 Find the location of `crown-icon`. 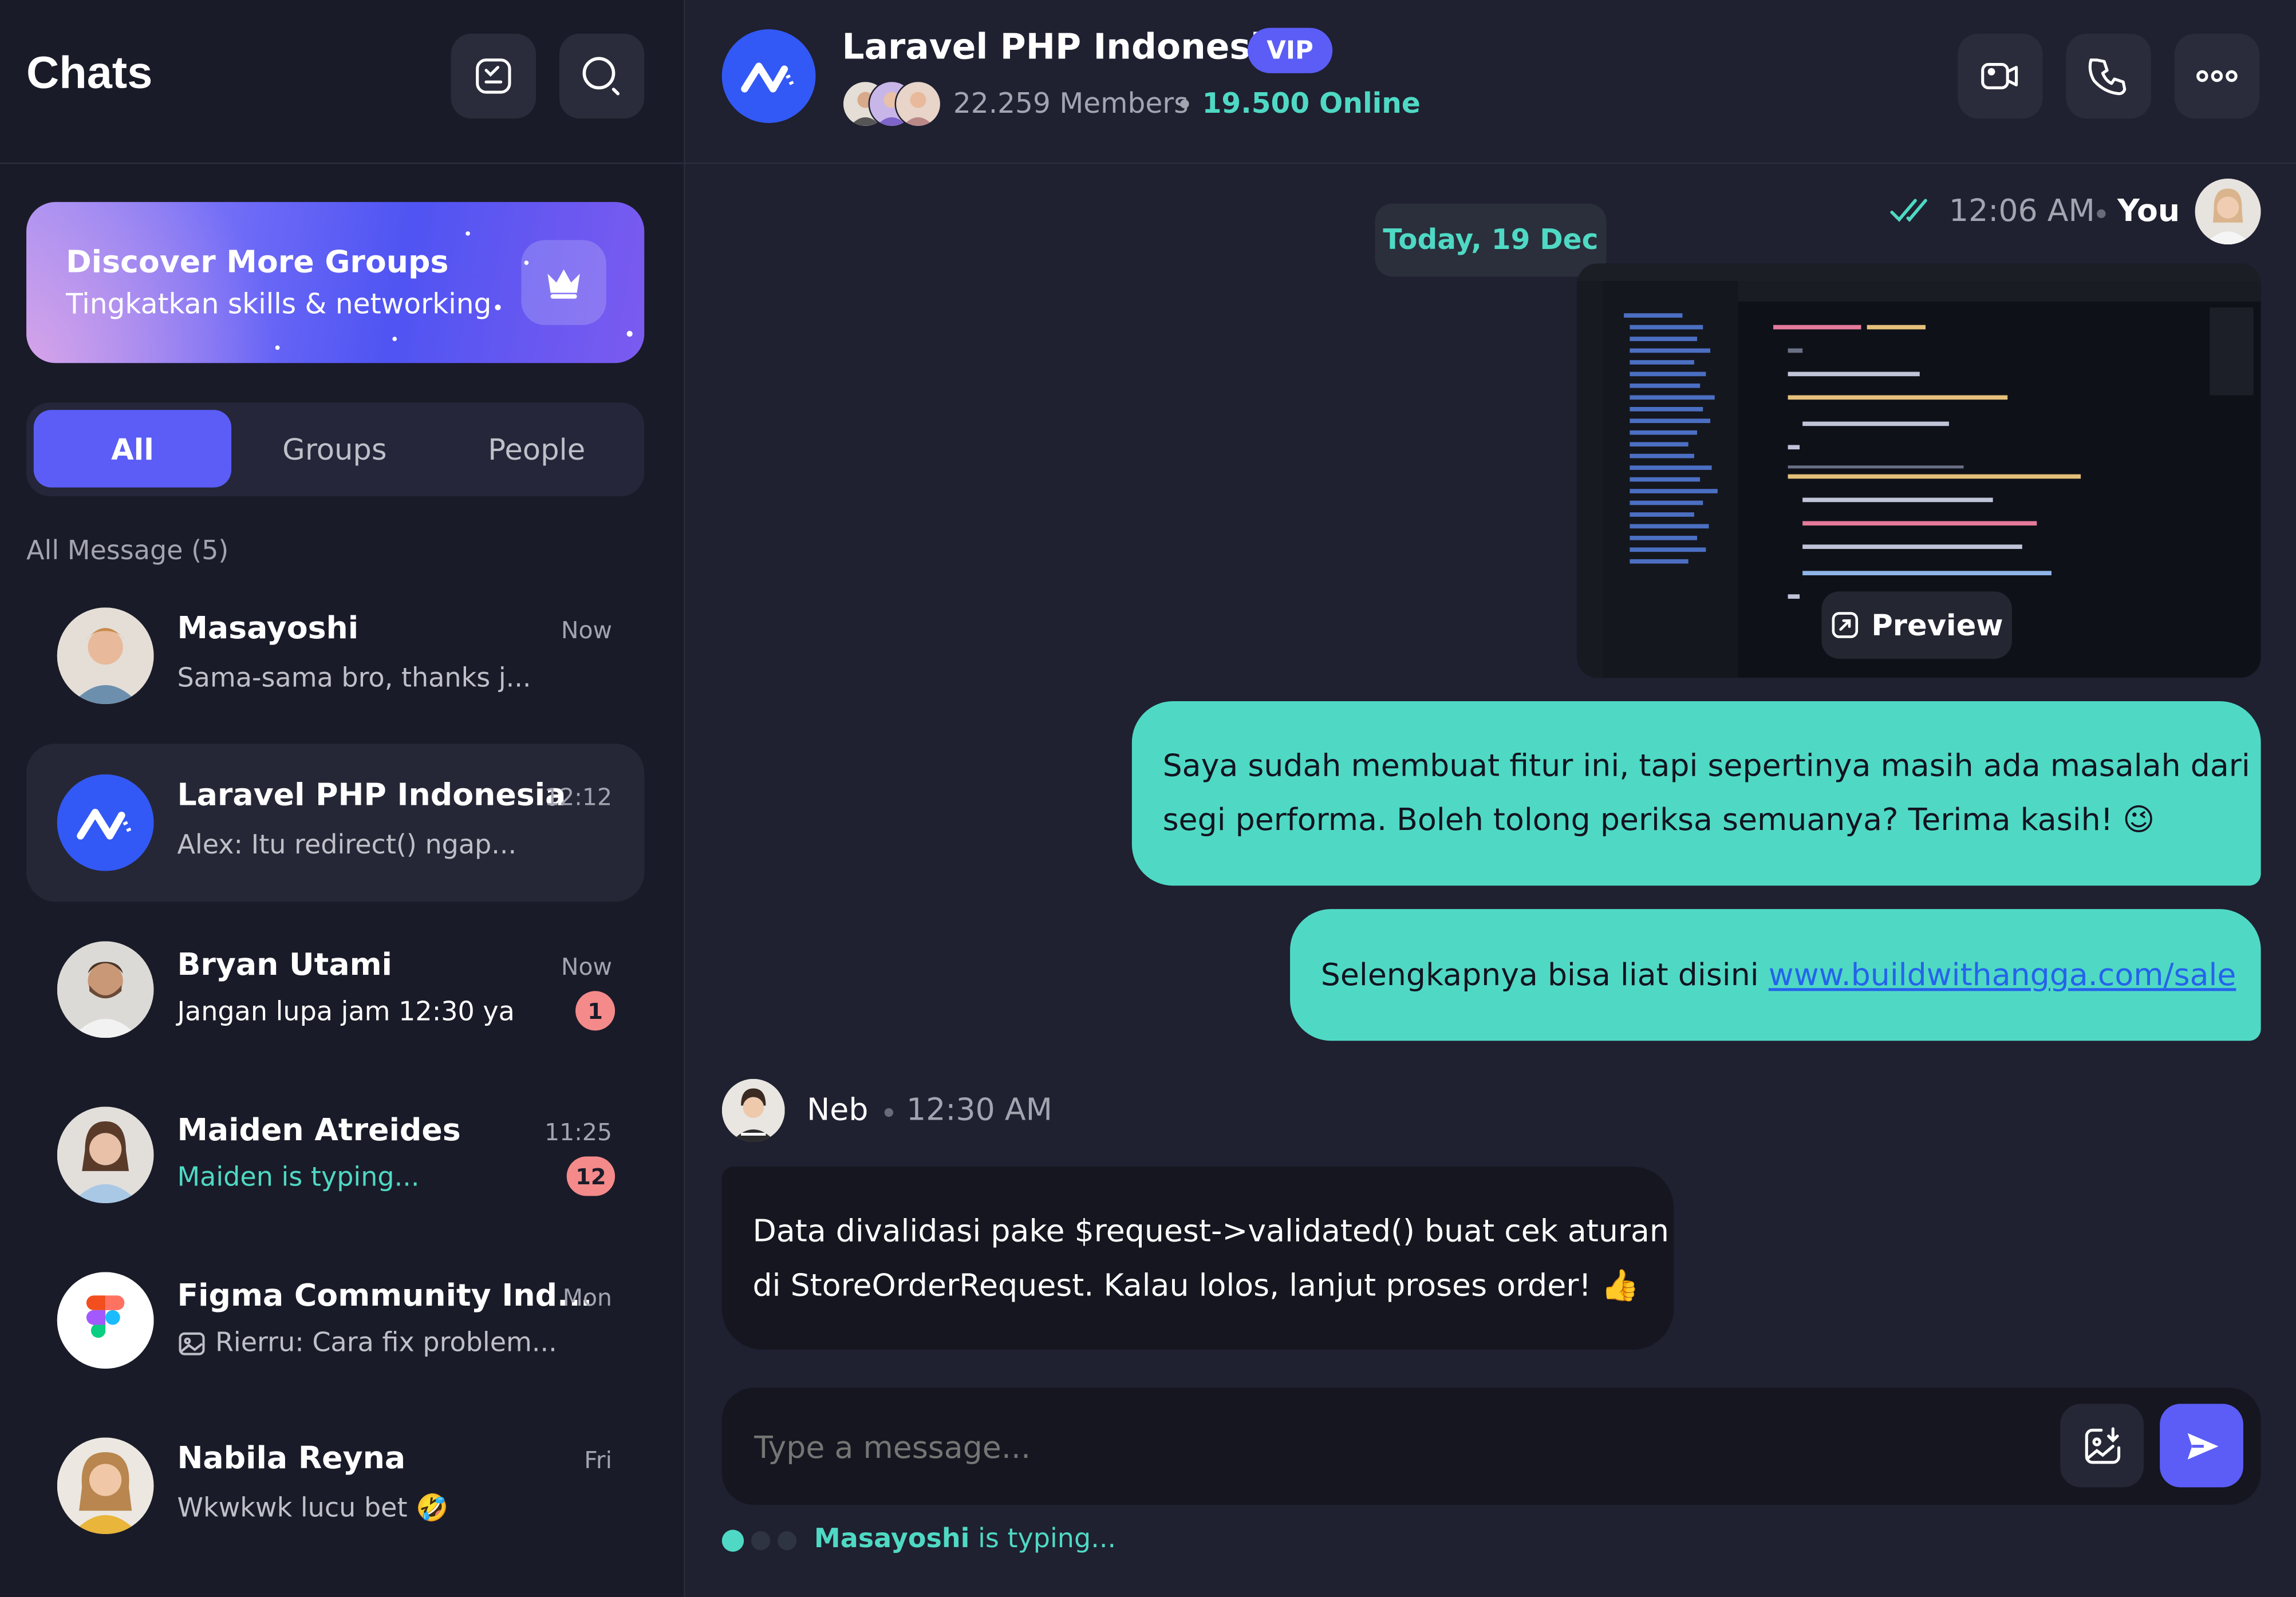

crown-icon is located at coordinates (563, 284).